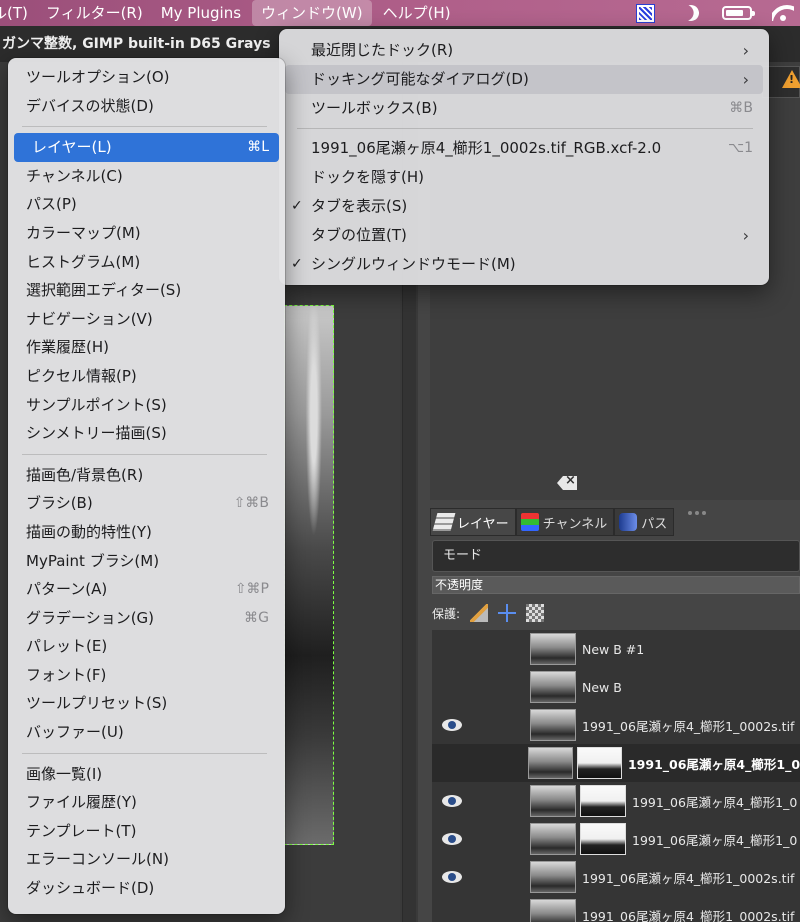  Describe the element at coordinates (309, 575) in the screenshot. I see `canvas-image` at that location.